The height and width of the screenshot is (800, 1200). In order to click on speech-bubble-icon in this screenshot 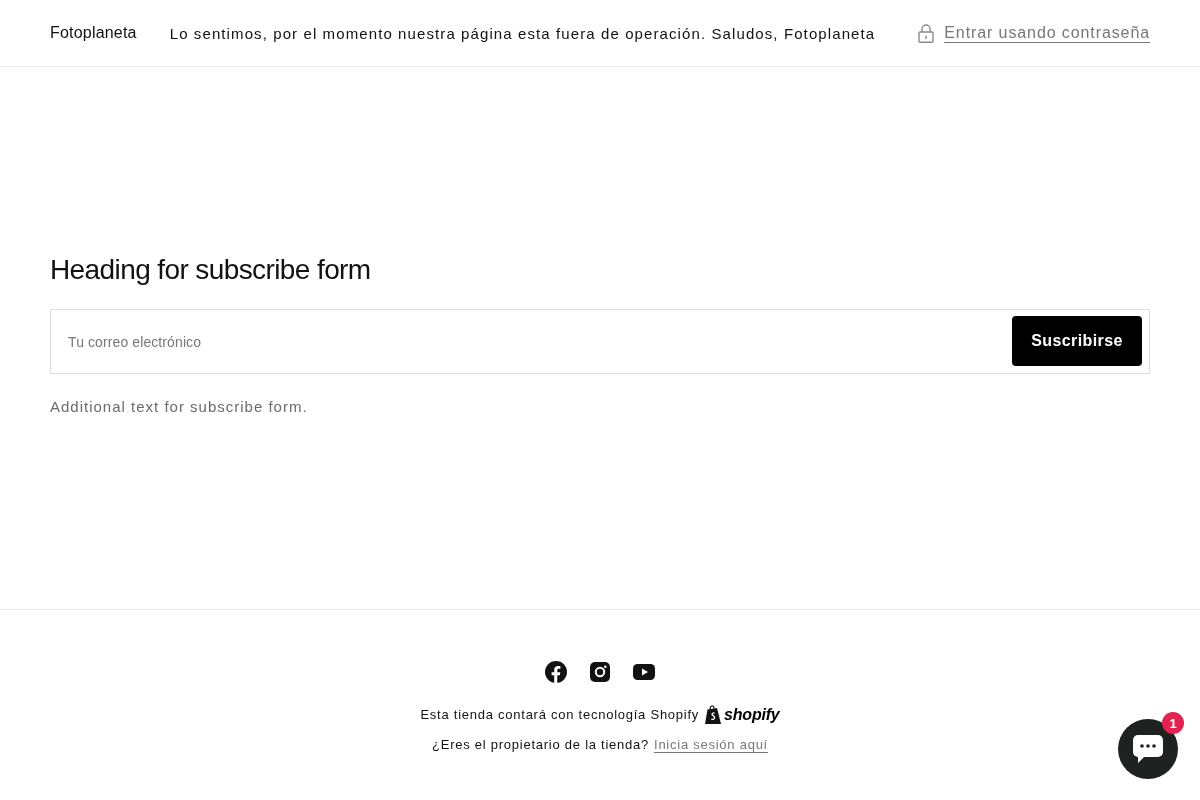, I will do `click(1148, 749)`.